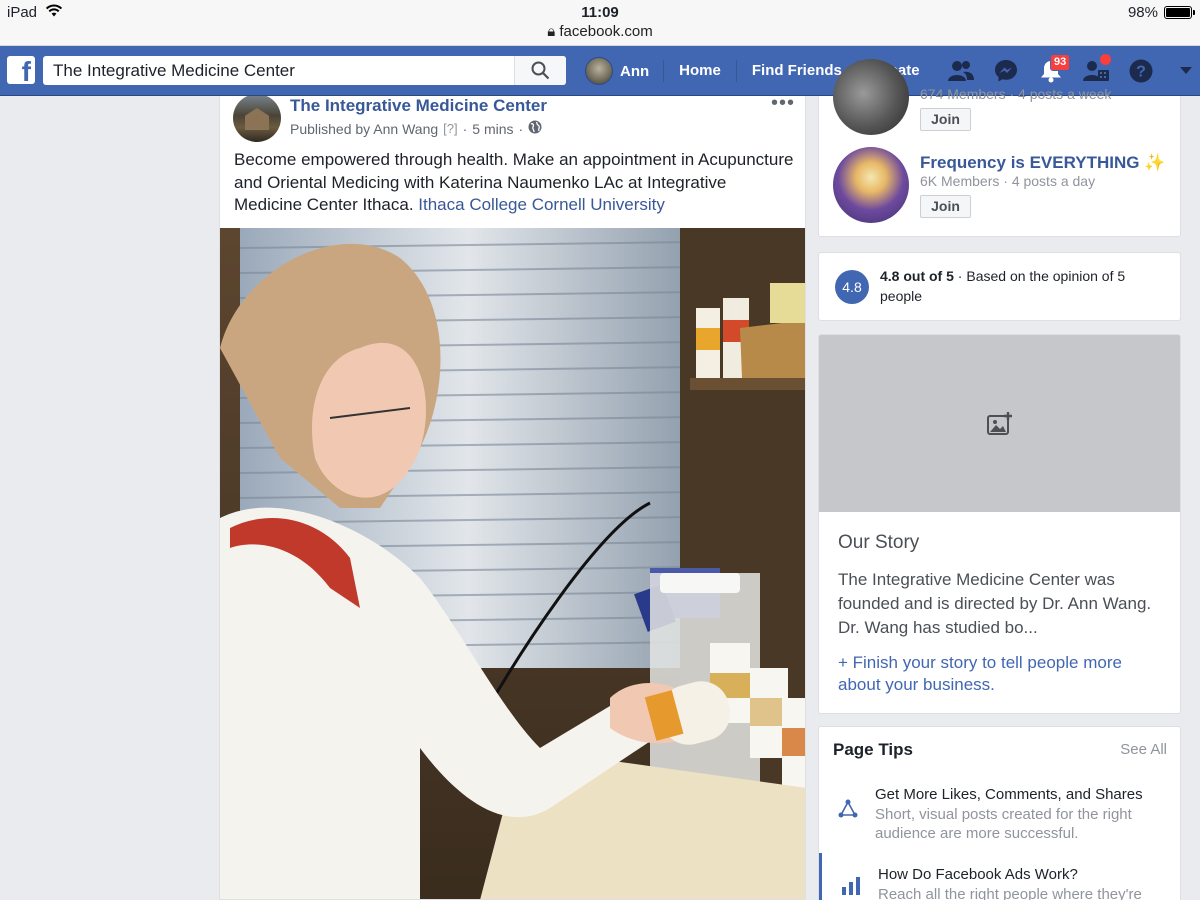  Describe the element at coordinates (699, 71) in the screenshot. I see `nav-home: Home` at that location.